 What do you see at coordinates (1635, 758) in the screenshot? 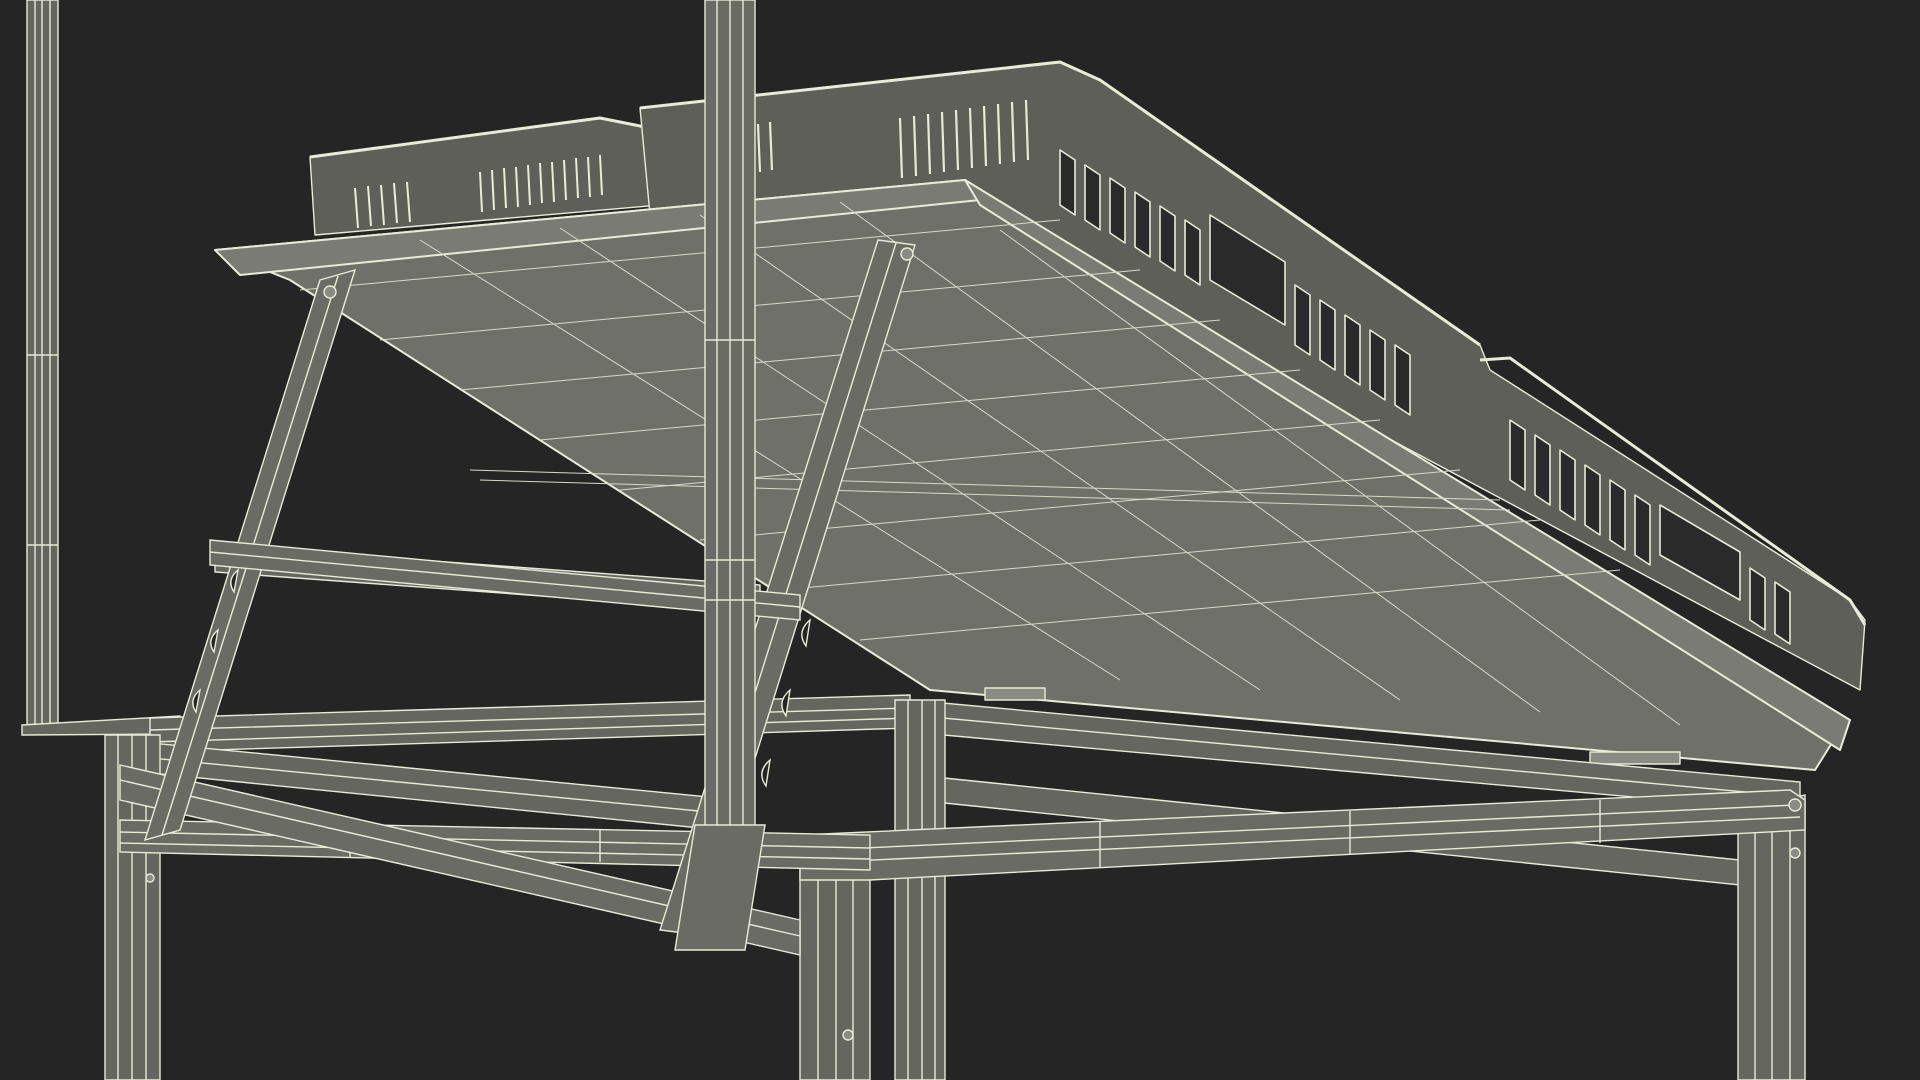
I see `hinge-right` at bounding box center [1635, 758].